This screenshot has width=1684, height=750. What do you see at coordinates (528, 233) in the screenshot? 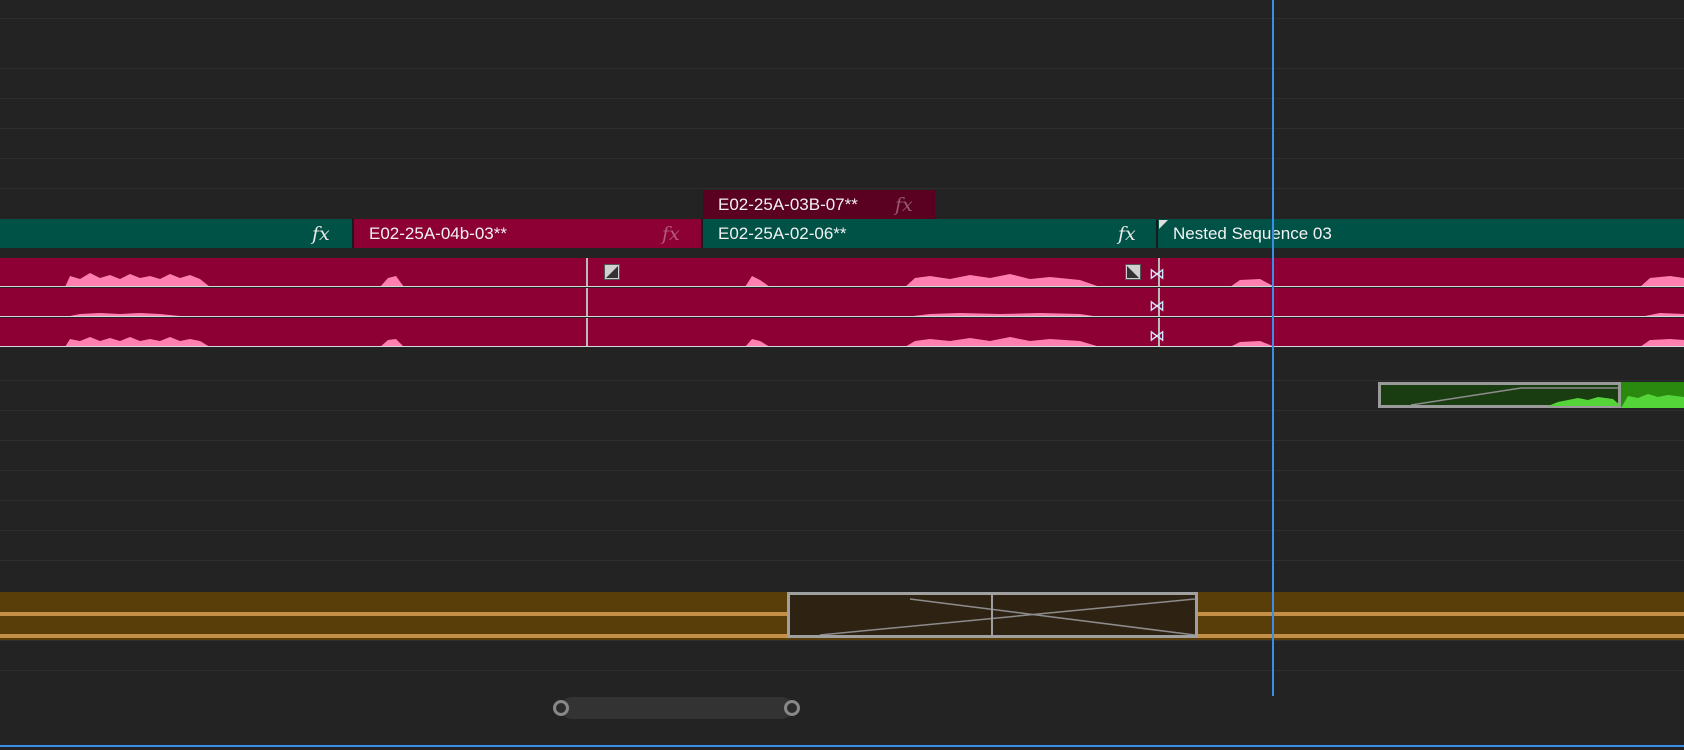
I see `video-clip-b: E02-25A-04b-03** fx` at bounding box center [528, 233].